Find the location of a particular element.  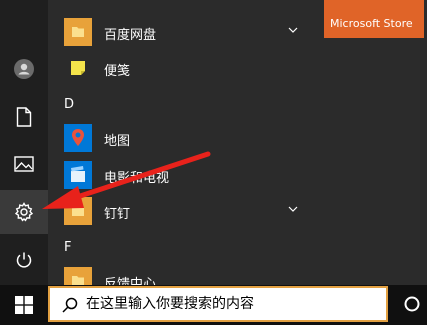

taskbar is located at coordinates (213, 305).